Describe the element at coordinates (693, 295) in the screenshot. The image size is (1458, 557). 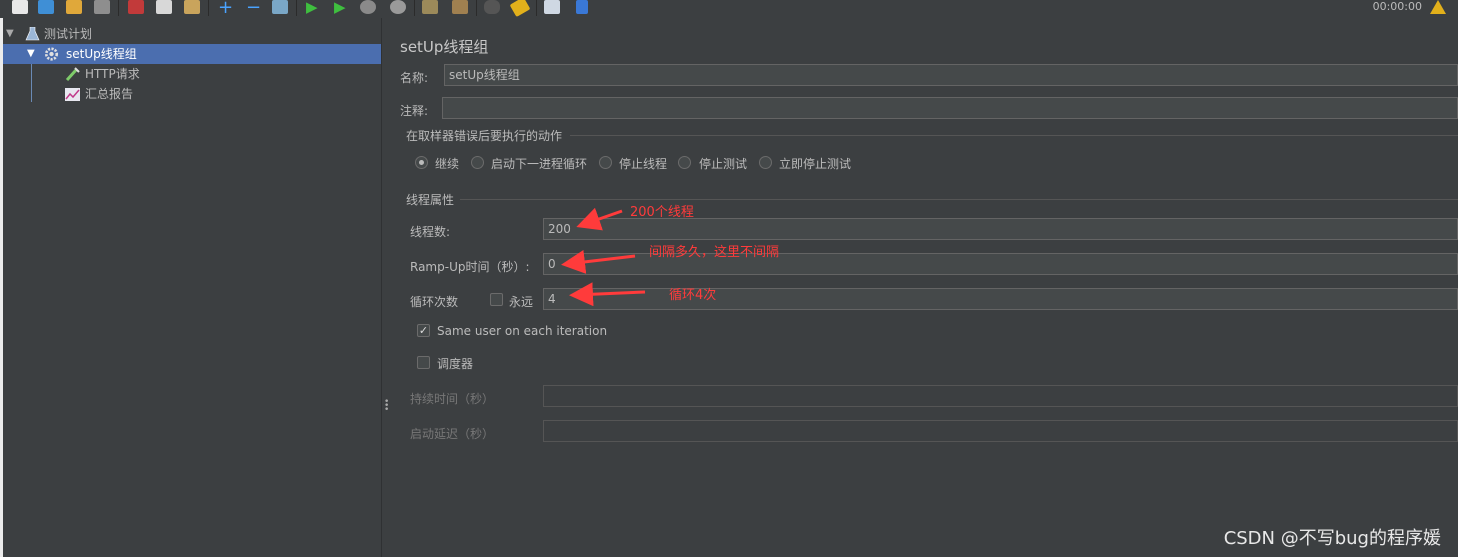
I see `annotation-loop-note: 循环4次` at that location.